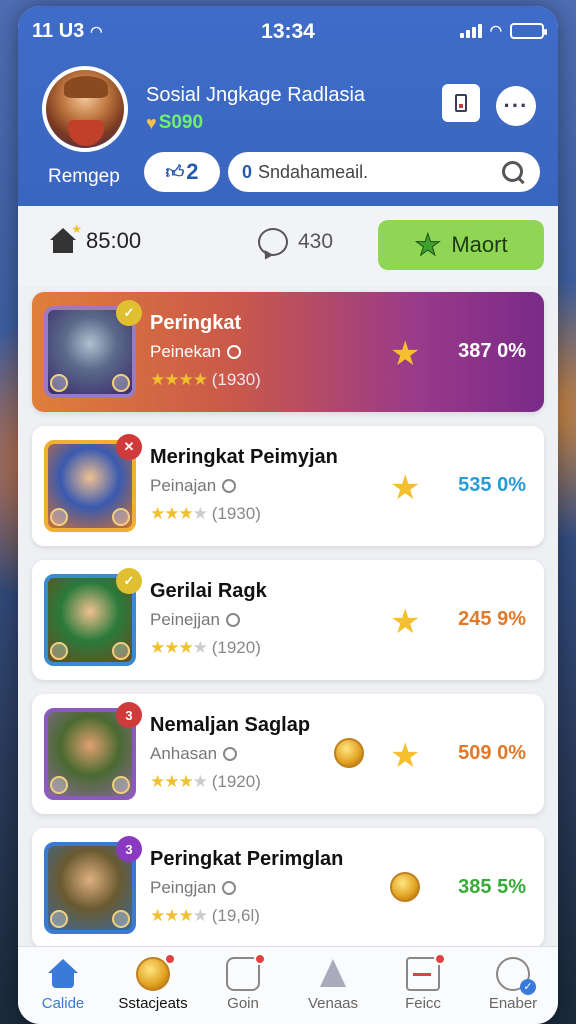 The height and width of the screenshot is (1024, 576). I want to click on coin-icon, so click(349, 753).